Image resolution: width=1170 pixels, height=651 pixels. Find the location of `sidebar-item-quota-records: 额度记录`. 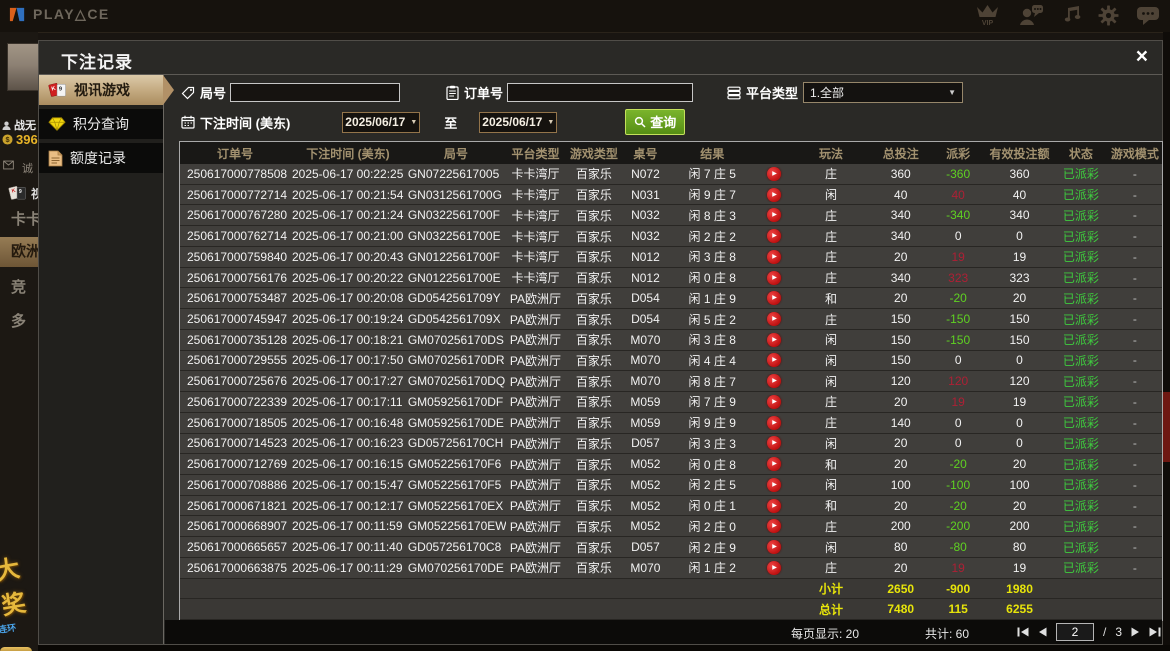

sidebar-item-quota-records: 额度记录 is located at coordinates (101, 158).